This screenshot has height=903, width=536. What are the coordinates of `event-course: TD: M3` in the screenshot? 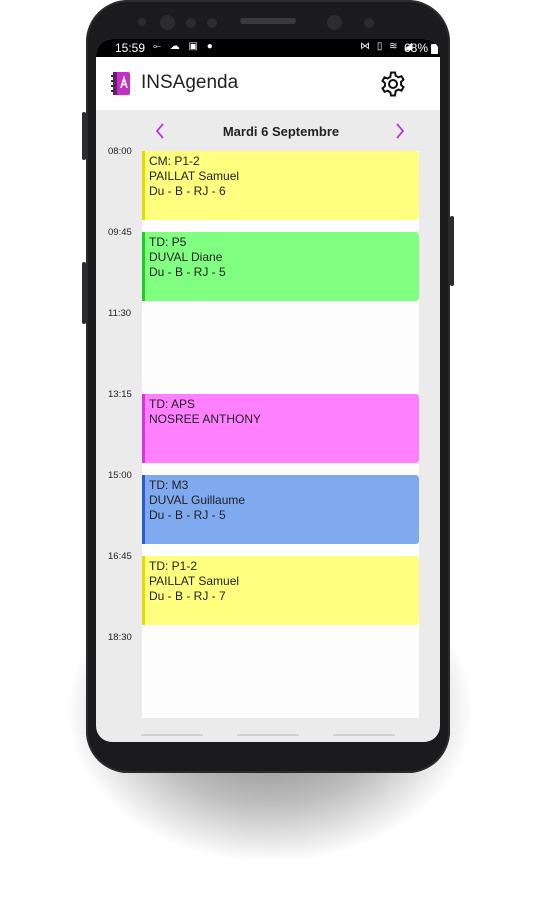 It's located at (169, 485).